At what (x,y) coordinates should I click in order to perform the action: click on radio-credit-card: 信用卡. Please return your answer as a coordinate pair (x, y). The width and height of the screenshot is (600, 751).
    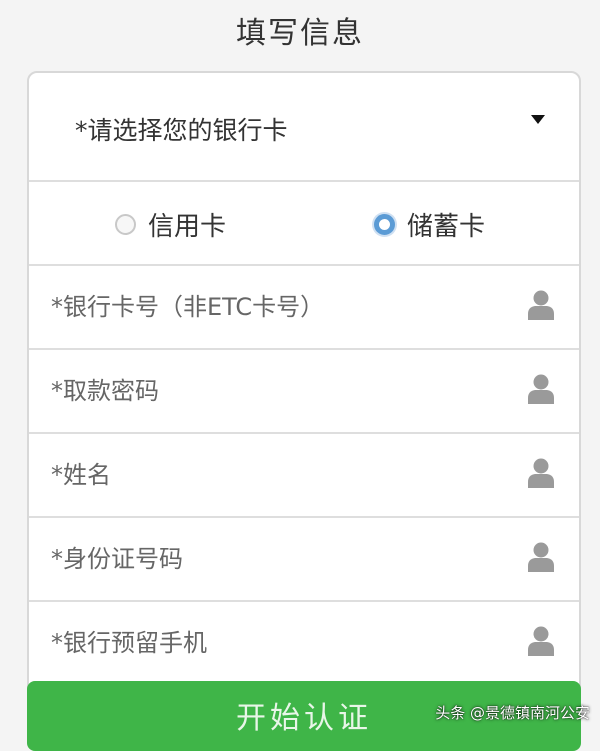
    Looking at the image, I should click on (170, 224).